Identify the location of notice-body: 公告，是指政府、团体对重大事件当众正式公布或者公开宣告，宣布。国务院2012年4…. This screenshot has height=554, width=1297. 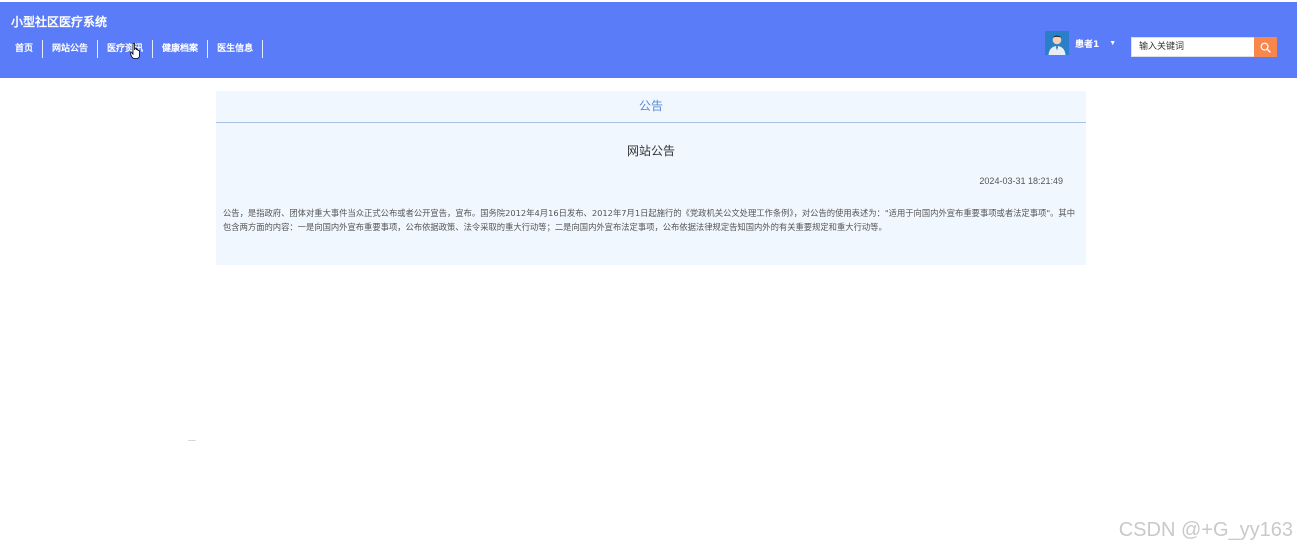
(649, 220).